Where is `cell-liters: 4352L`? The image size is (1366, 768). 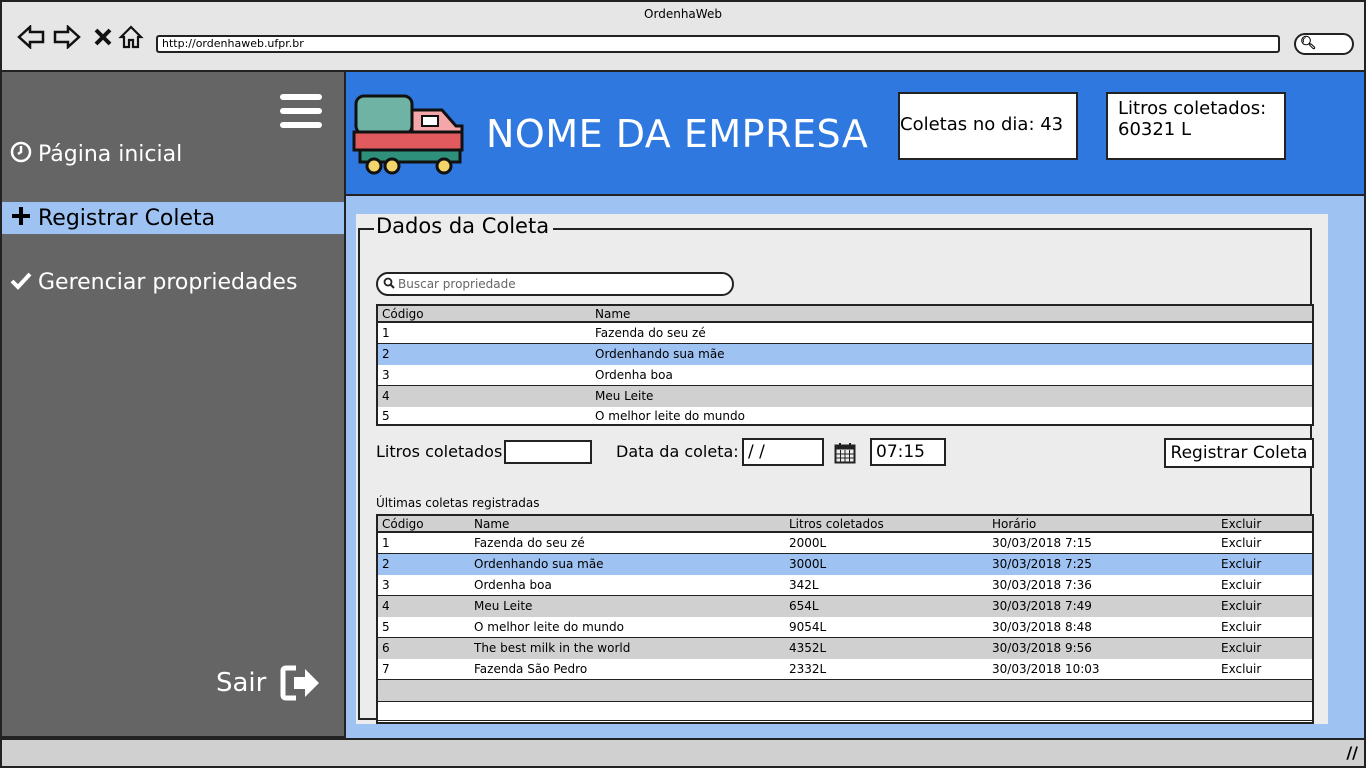
cell-liters: 4352L is located at coordinates (808, 648).